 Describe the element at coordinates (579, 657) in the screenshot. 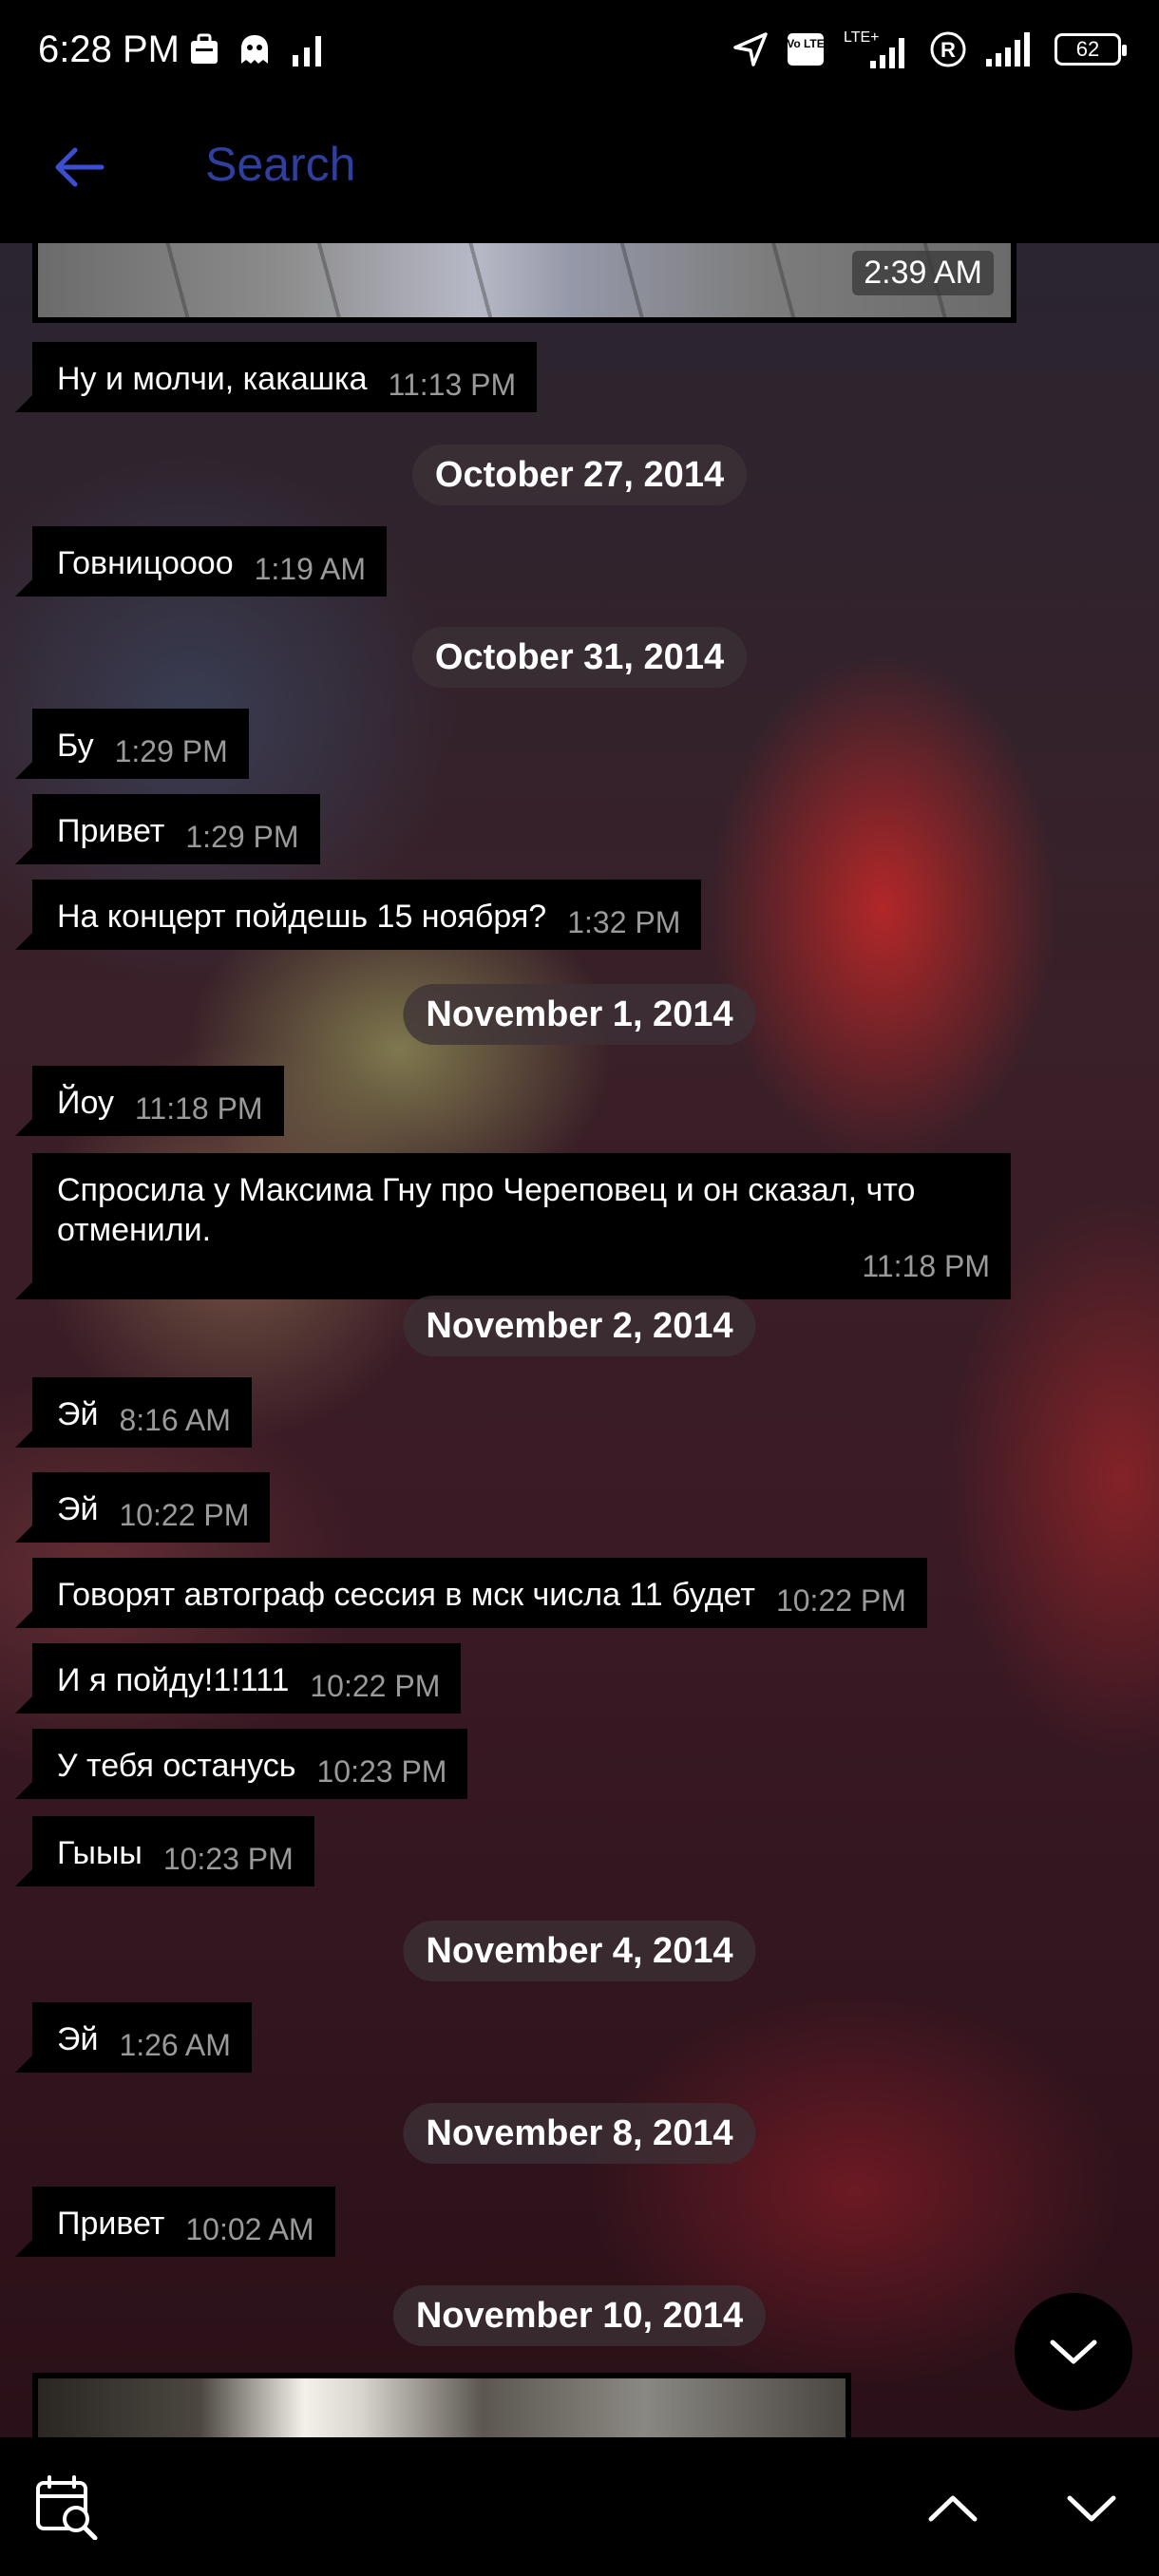

I see `date-separator: October 31, 2014` at that location.